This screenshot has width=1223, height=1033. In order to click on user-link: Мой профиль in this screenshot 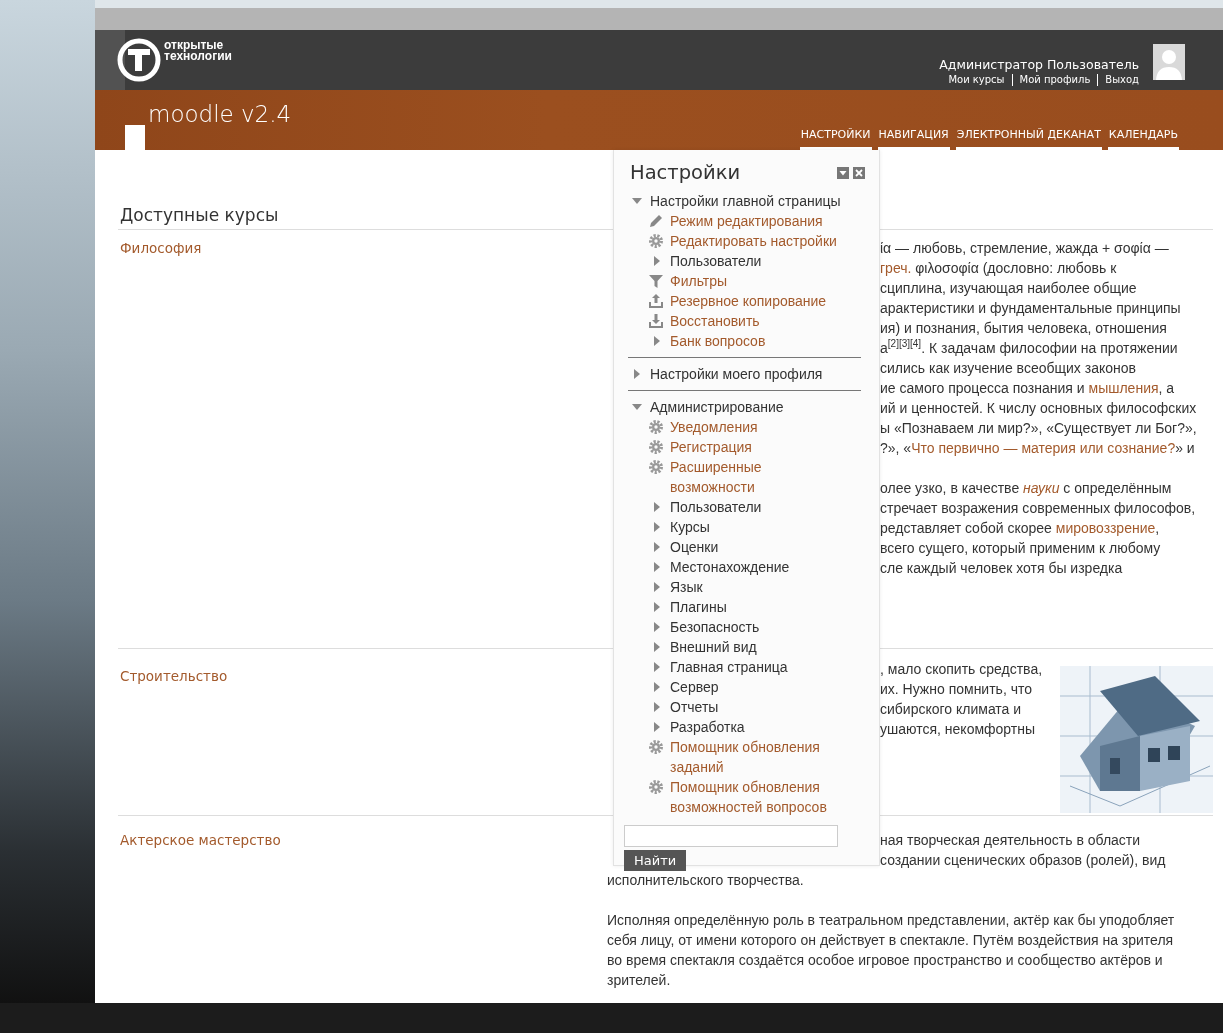, I will do `click(1054, 80)`.